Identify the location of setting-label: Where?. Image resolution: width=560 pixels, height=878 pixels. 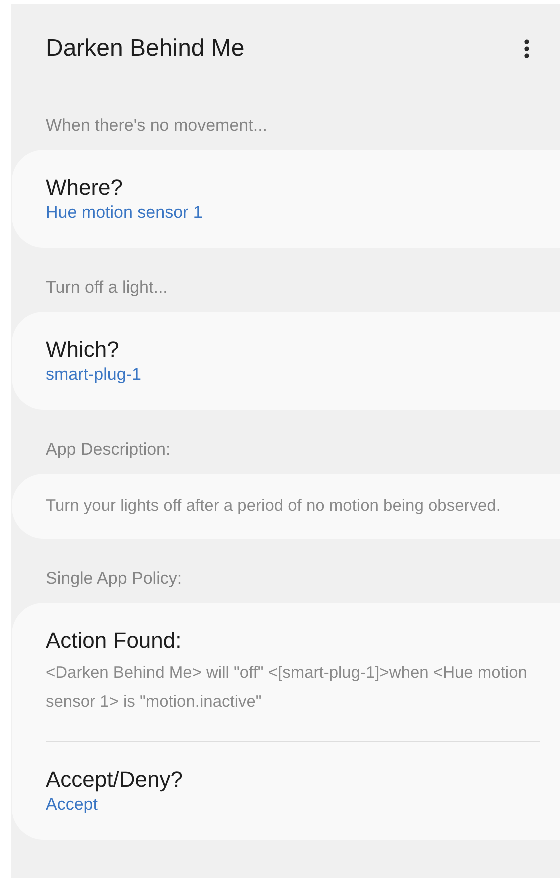
(85, 188).